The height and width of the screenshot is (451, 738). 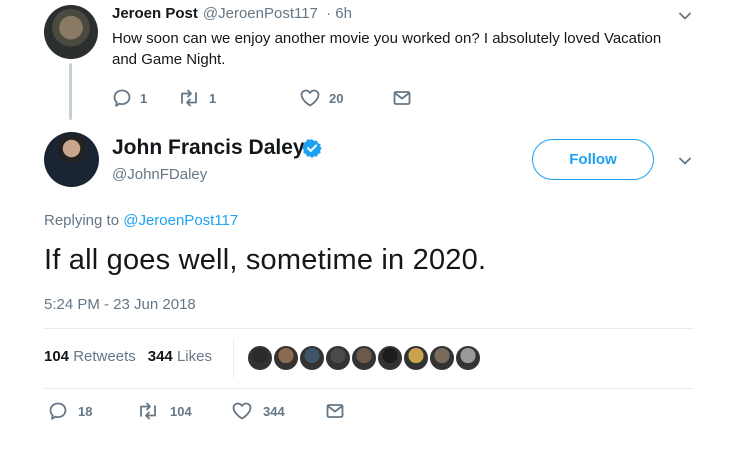 I want to click on verified-badge-icon, so click(x=312, y=148).